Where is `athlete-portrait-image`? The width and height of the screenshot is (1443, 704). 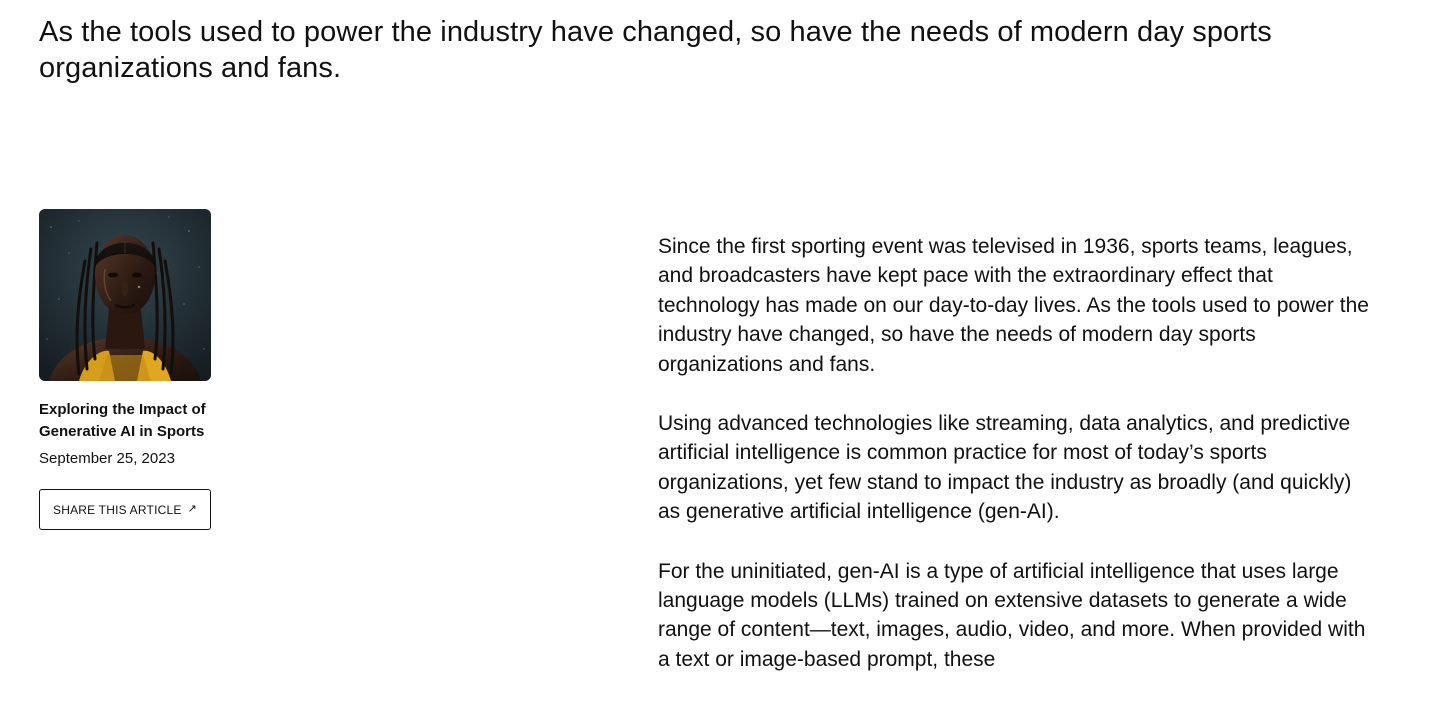
athlete-portrait-image is located at coordinates (125, 295).